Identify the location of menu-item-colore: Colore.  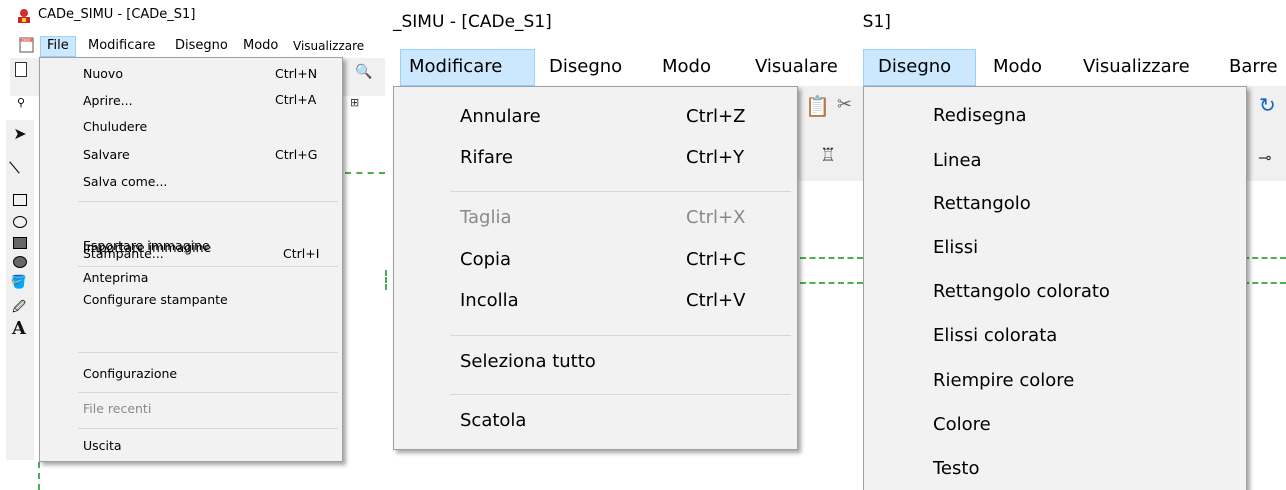
(1055, 424).